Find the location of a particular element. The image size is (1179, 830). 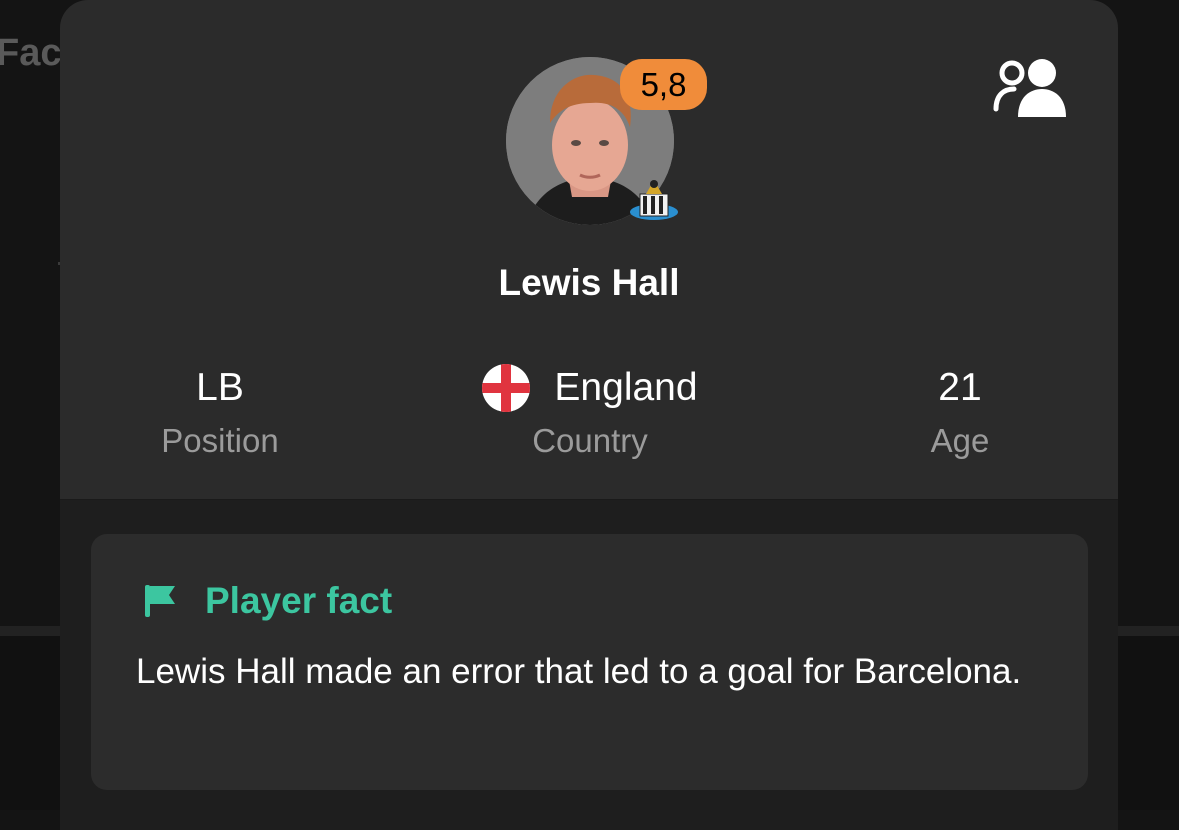

stat-age: 21 Age is located at coordinates (960, 411).